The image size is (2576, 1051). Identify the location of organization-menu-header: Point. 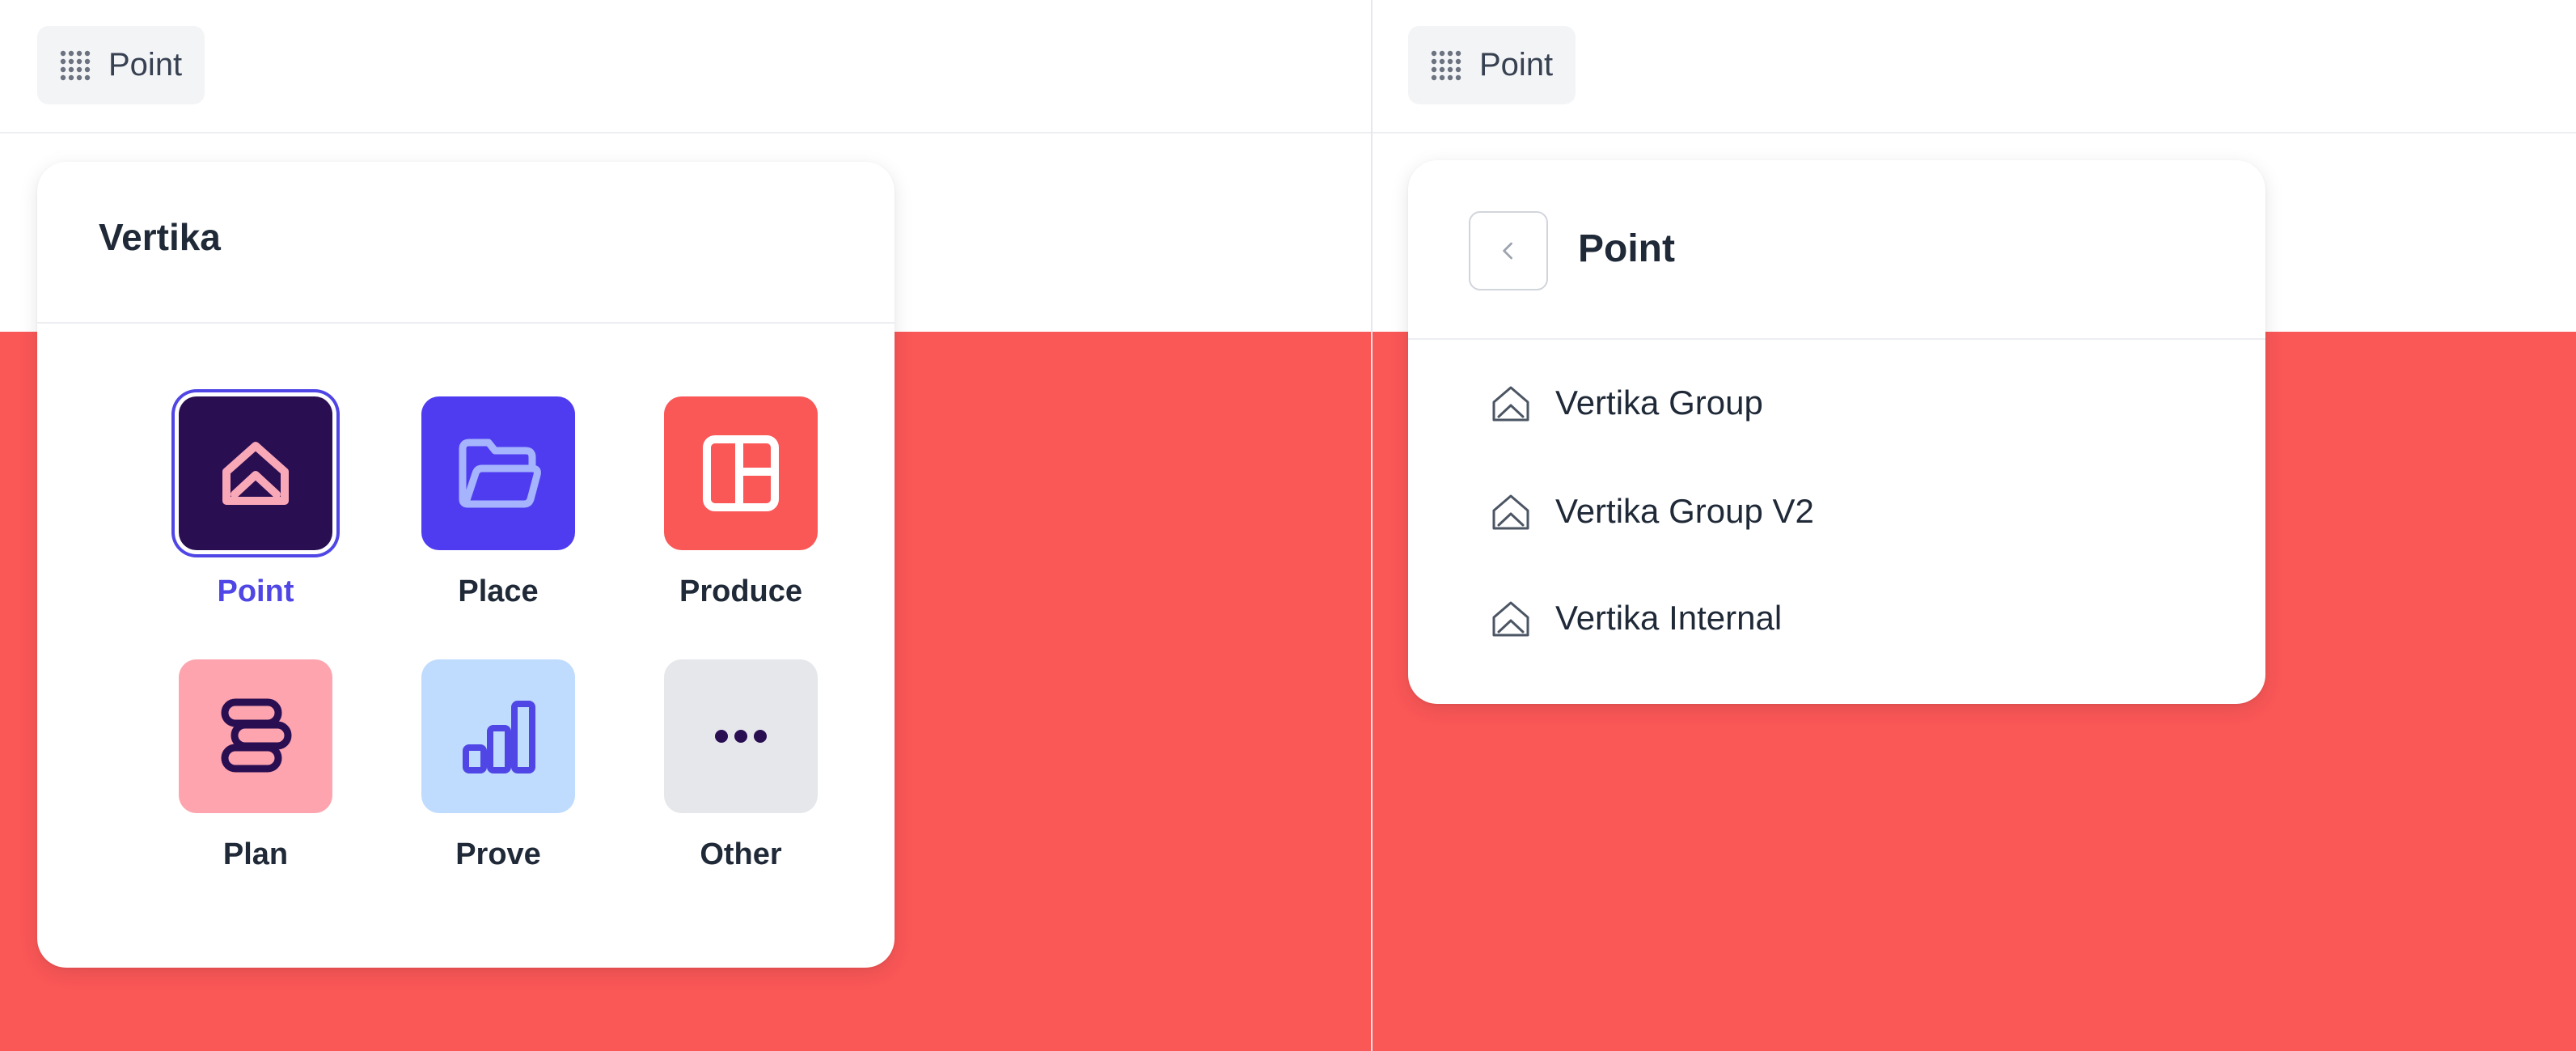
(1837, 250).